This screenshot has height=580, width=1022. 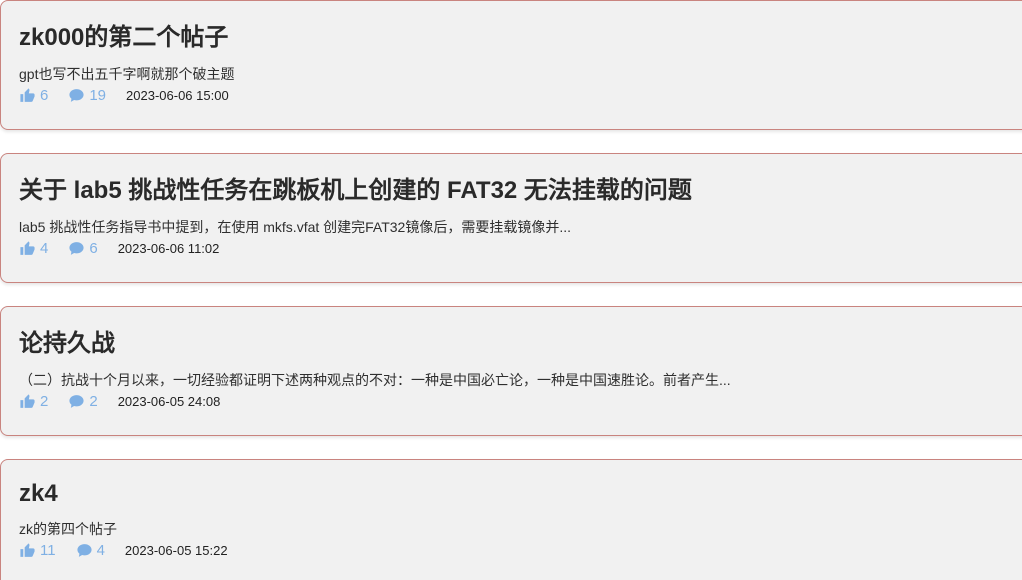 I want to click on post-title: 论持久战, so click(x=67, y=344).